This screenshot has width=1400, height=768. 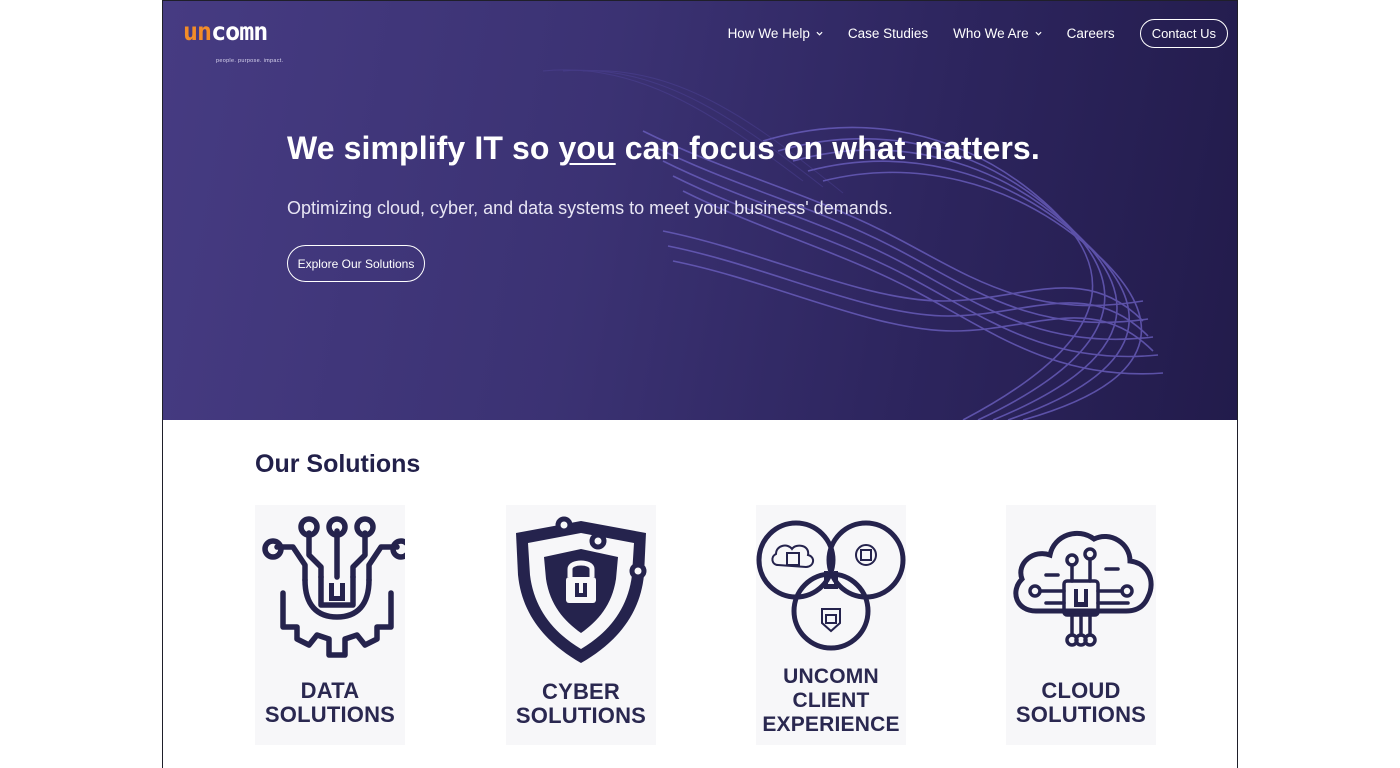 I want to click on card-label-line1: UNCOMN, so click(x=831, y=676).